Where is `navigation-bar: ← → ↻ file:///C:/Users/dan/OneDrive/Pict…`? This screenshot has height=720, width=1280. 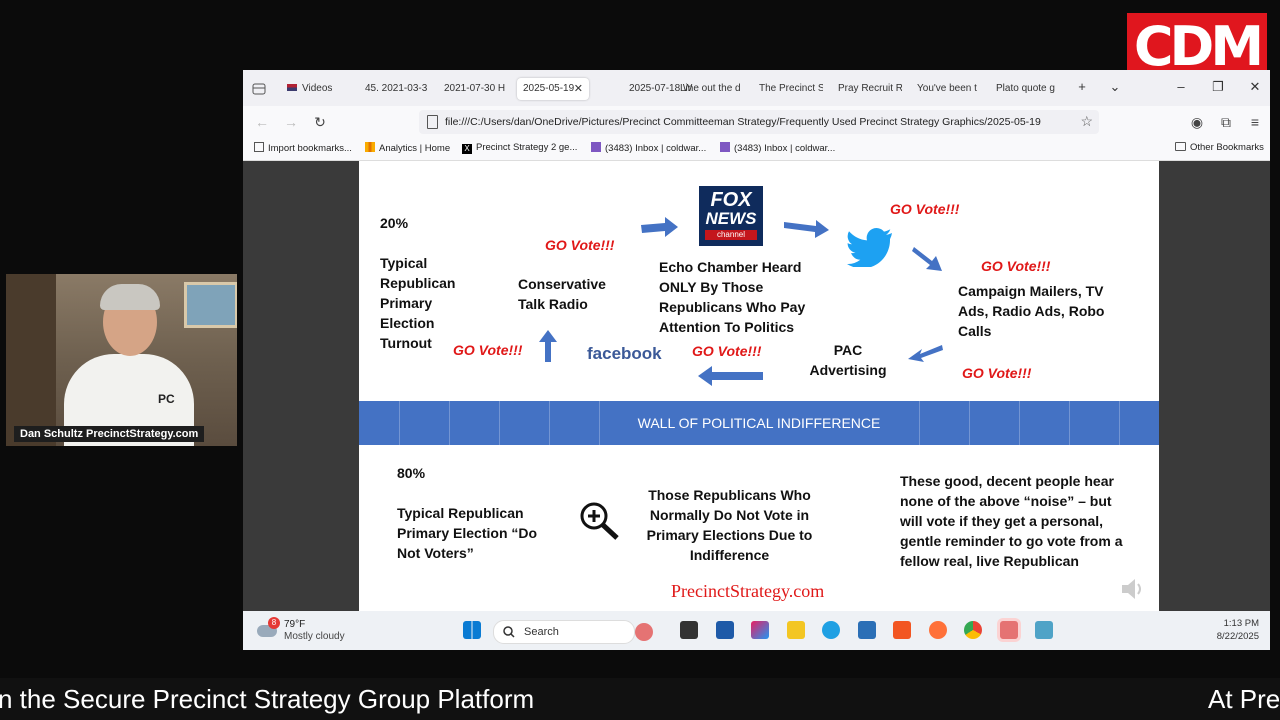 navigation-bar: ← → ↻ file:///C:/Users/dan/OneDrive/Pict… is located at coordinates (756, 122).